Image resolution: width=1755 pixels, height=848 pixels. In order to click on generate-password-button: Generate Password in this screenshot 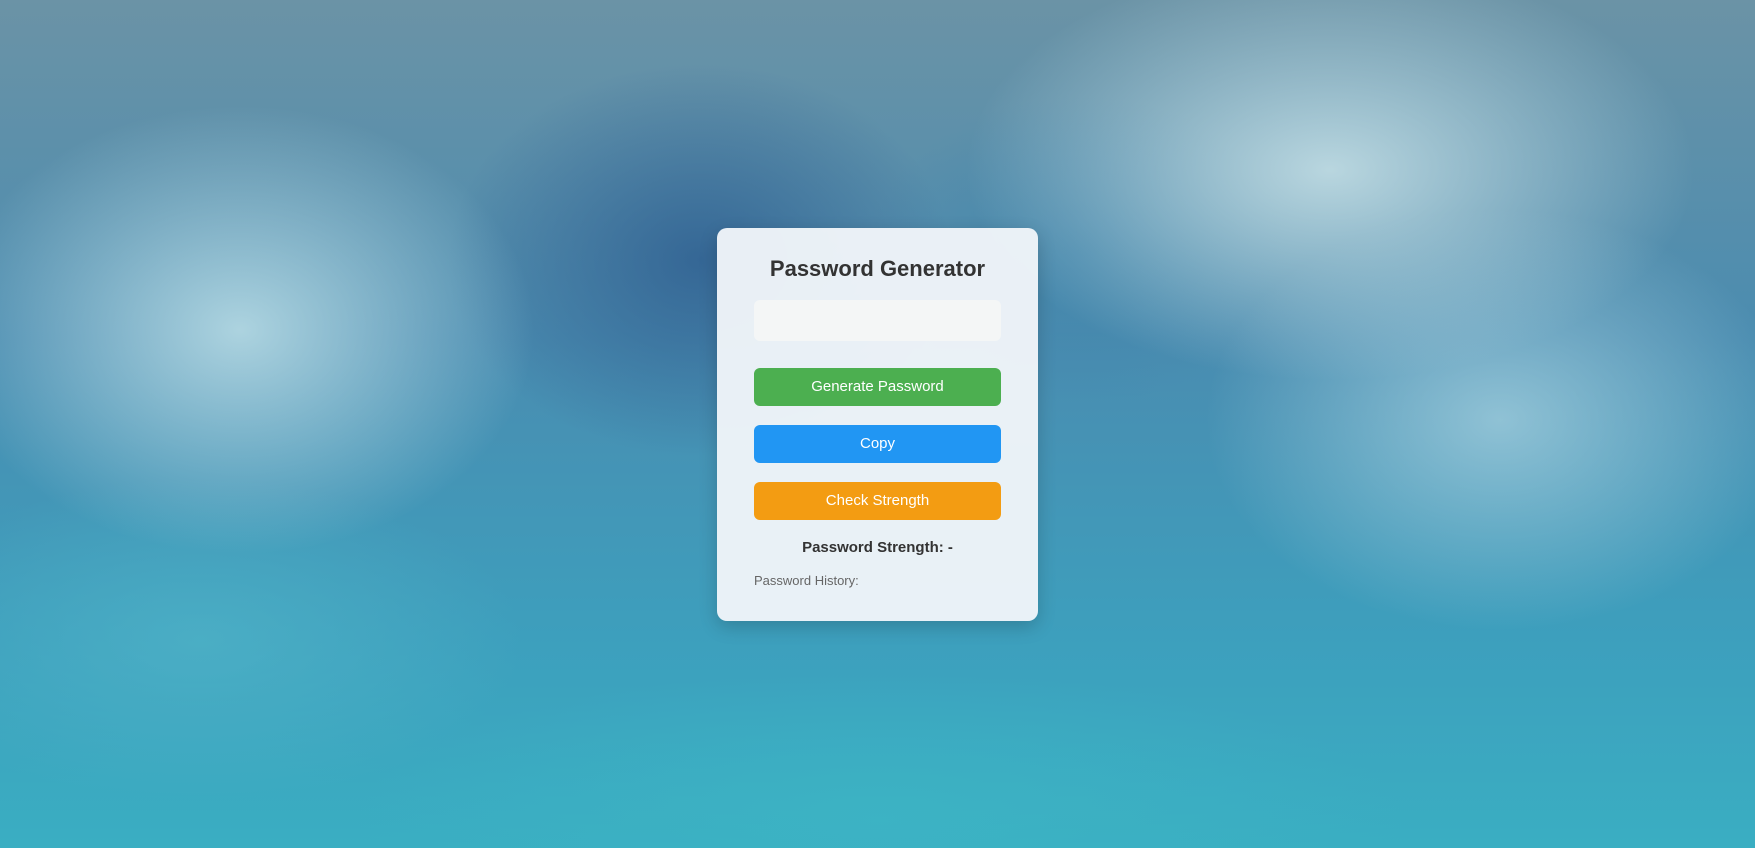, I will do `click(877, 387)`.